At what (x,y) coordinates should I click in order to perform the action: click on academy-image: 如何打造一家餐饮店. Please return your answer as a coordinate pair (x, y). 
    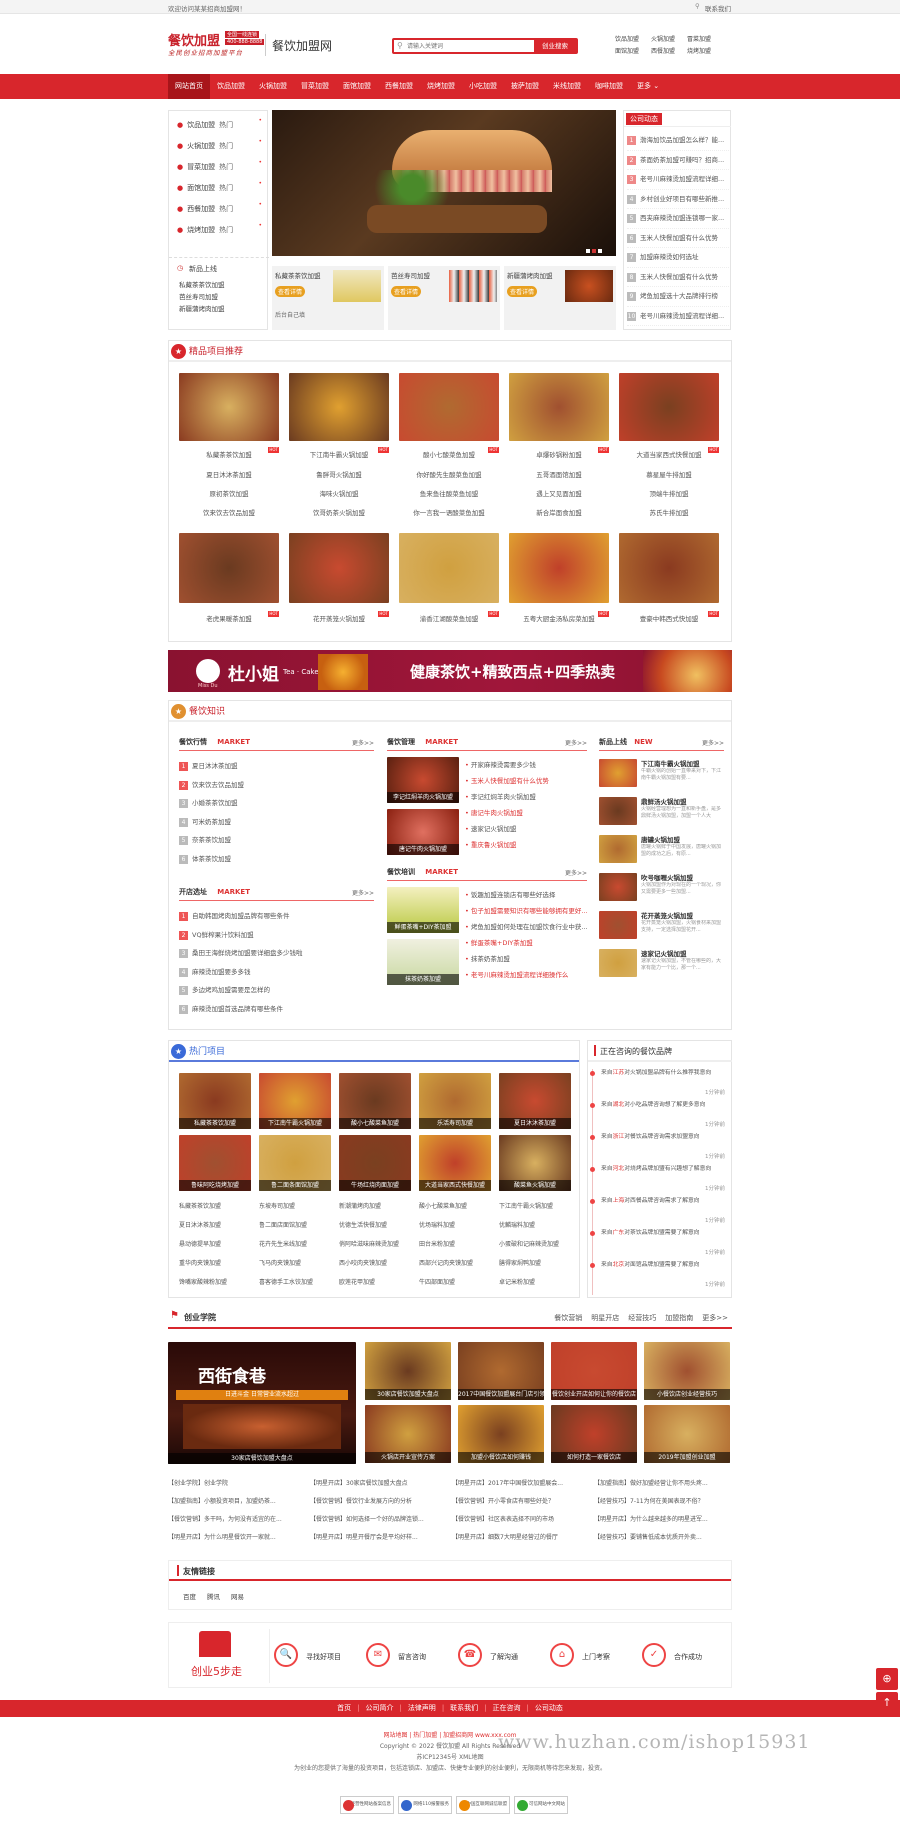
    Looking at the image, I should click on (594, 1434).